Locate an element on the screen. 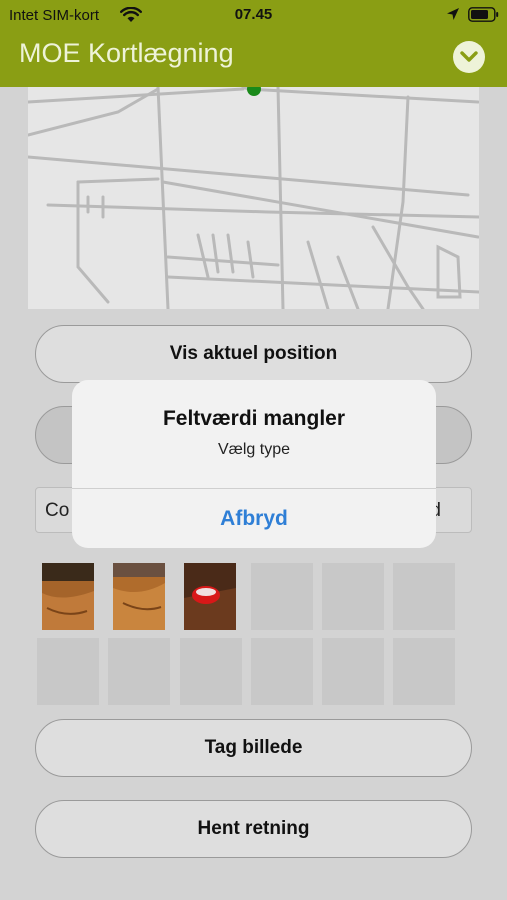 Image resolution: width=507 pixels, height=900 pixels. get-direction-button: Hent retning is located at coordinates (253, 829).